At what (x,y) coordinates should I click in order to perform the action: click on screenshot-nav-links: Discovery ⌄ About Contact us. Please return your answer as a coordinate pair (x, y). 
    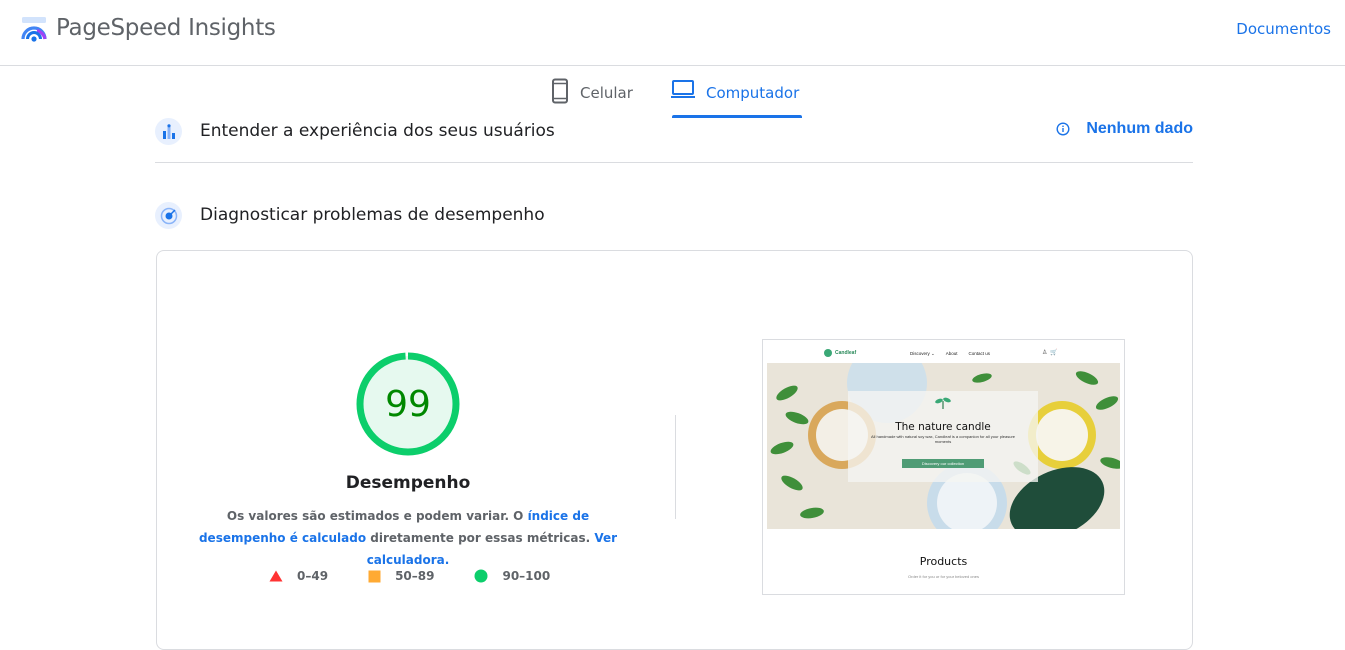
    Looking at the image, I should click on (950, 354).